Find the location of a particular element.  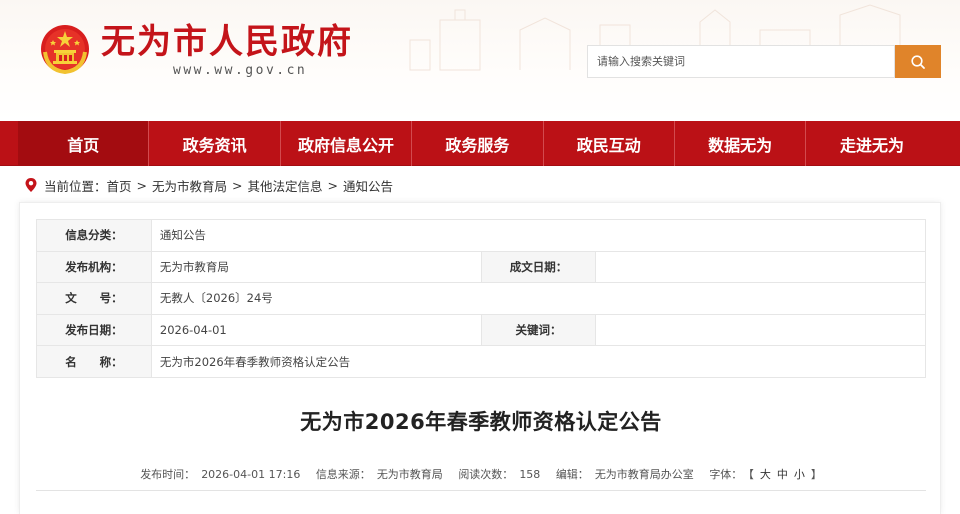

font-small-button: 小 is located at coordinates (799, 474).